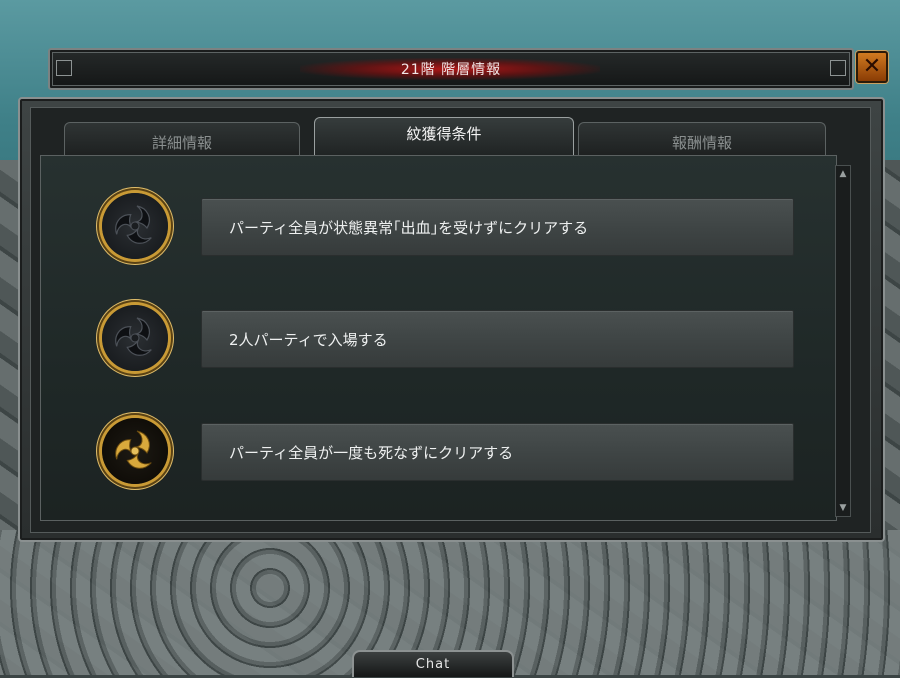 This screenshot has height=678, width=900. I want to click on condition-text: 2人パーティで入場する, so click(308, 340).